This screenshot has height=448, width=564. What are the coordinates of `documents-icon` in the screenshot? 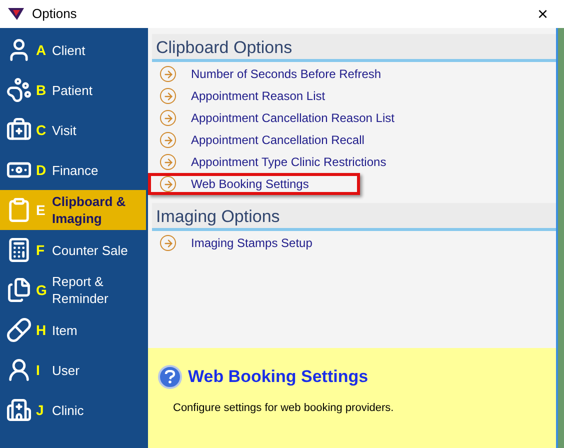 It's located at (19, 290).